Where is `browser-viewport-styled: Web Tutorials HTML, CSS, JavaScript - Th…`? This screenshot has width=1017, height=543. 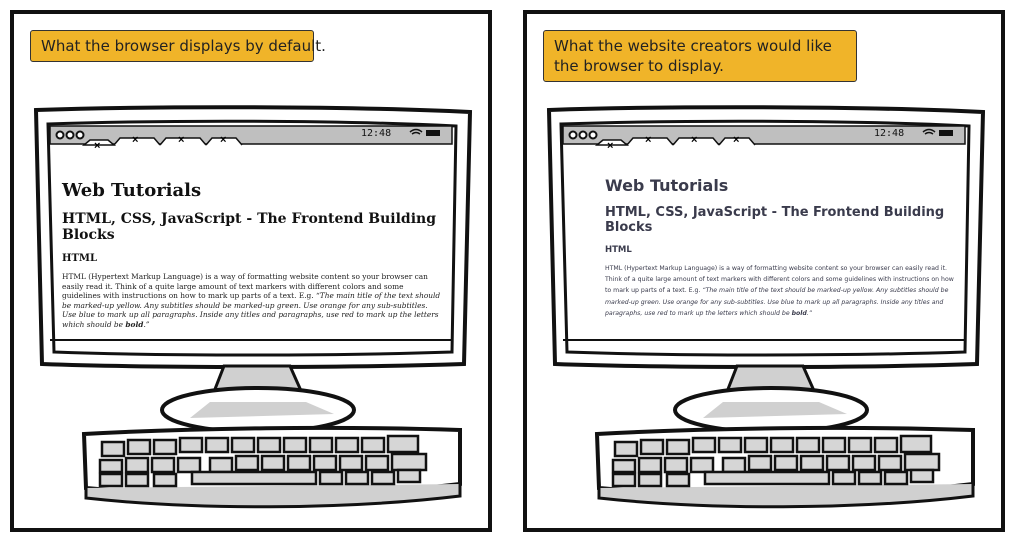 browser-viewport-styled: Web Tutorials HTML, CSS, JavaScript - Th… is located at coordinates (769, 250).